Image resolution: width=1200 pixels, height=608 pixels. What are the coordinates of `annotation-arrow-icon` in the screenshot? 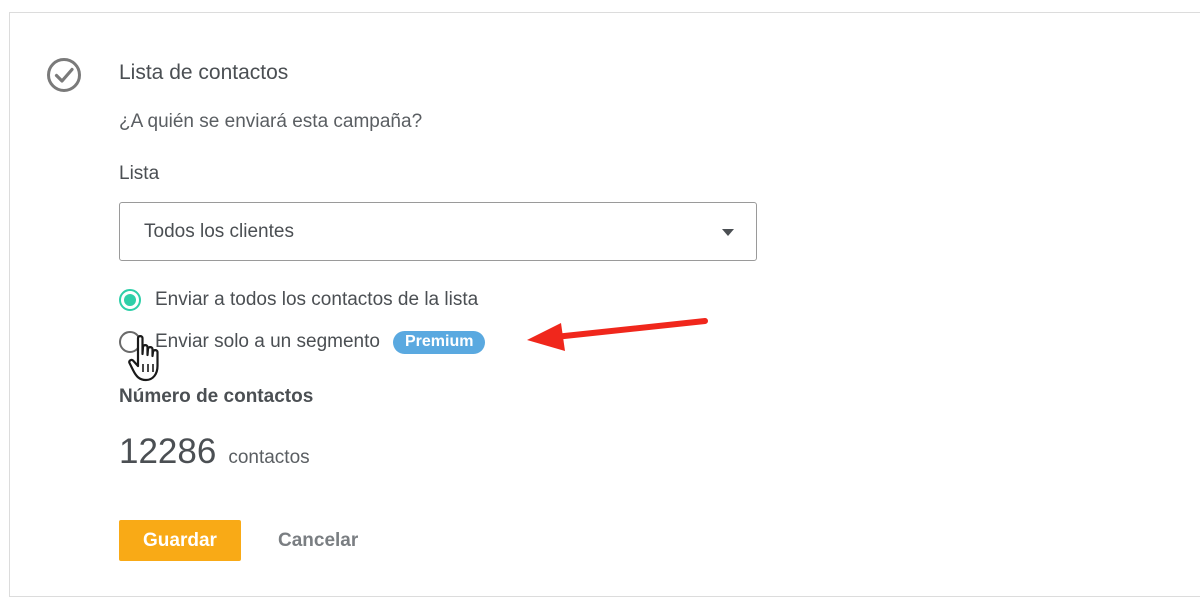 It's located at (617, 334).